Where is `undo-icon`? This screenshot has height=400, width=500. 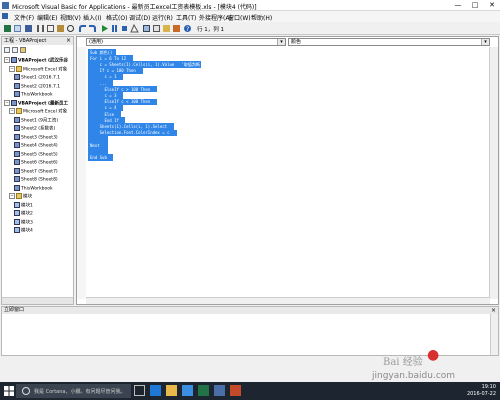 undo-icon is located at coordinates (82, 28).